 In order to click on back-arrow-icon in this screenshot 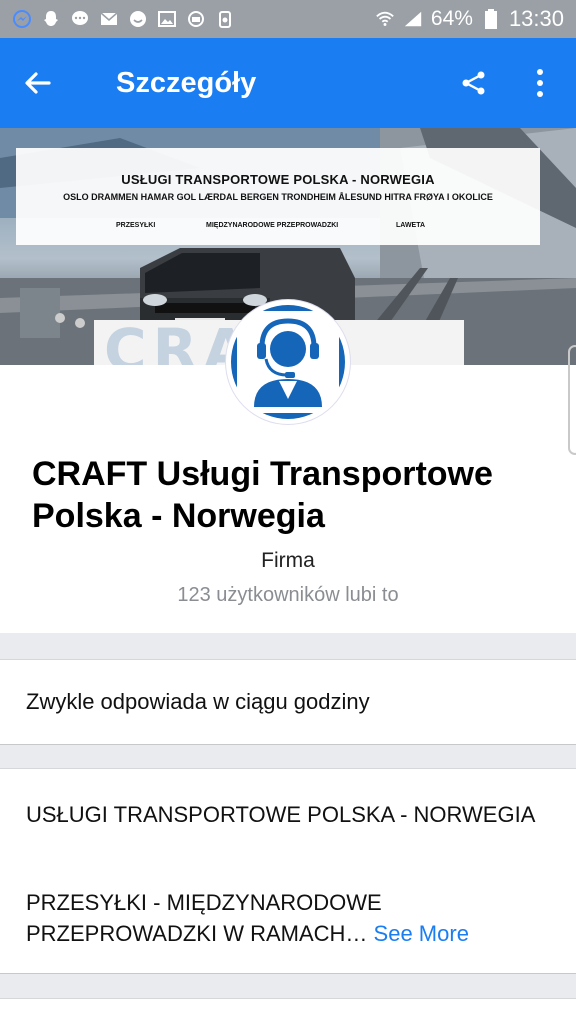, I will do `click(38, 83)`.